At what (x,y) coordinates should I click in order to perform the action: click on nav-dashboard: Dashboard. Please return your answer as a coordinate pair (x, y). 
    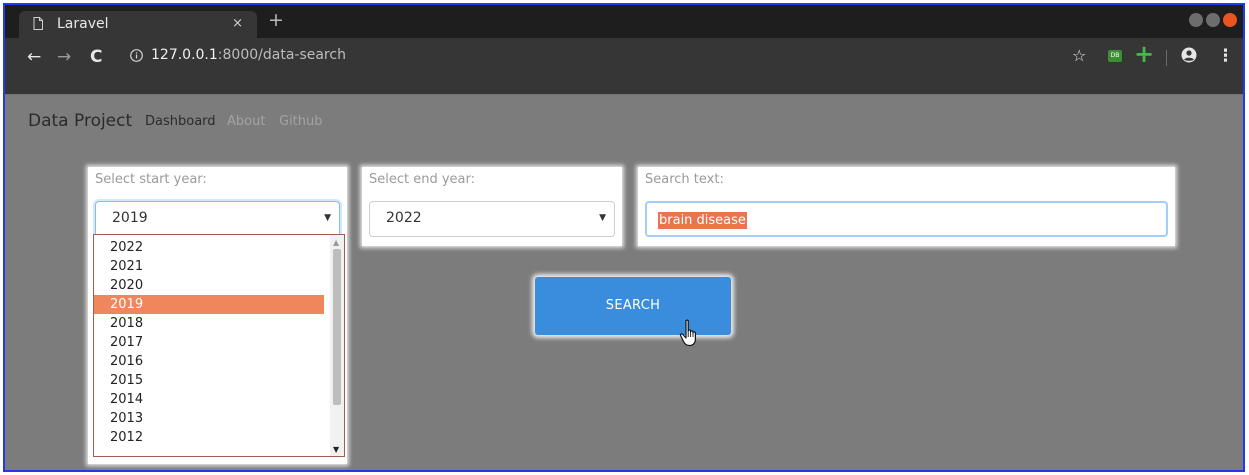
    Looking at the image, I should click on (180, 121).